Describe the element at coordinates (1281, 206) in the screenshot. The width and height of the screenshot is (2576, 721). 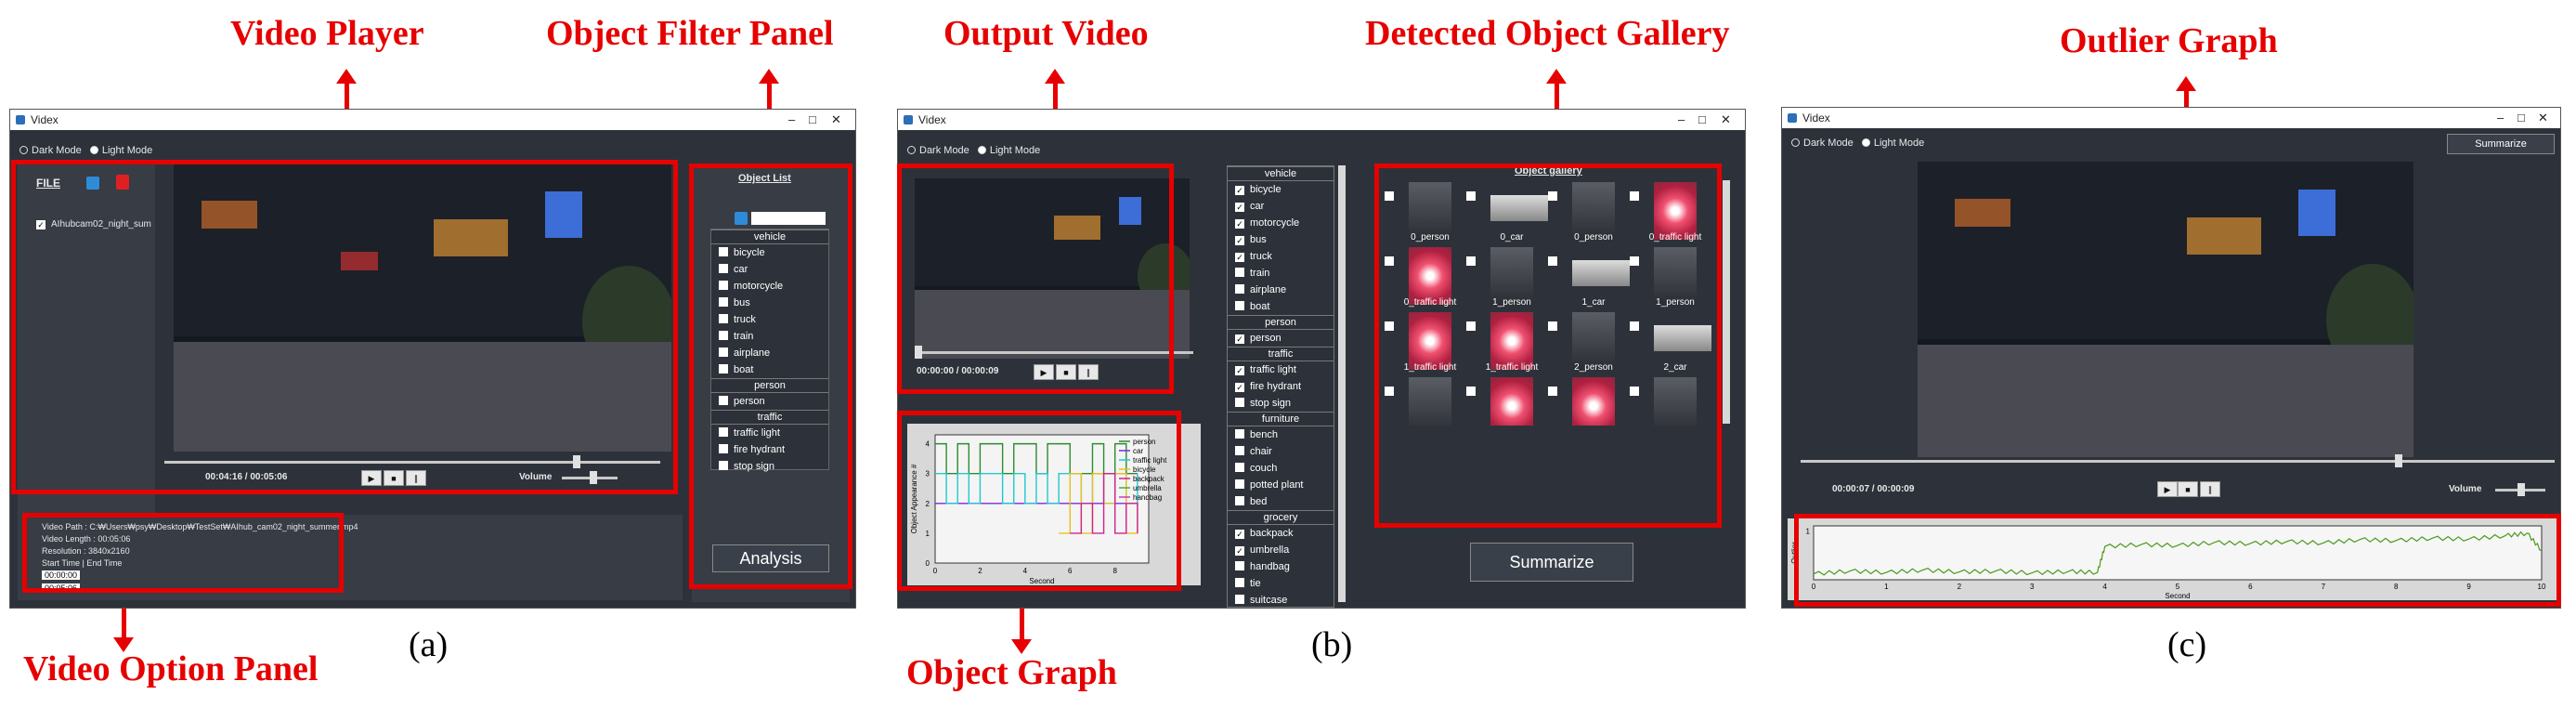
I see `object-list-item: ✓ car` at that location.